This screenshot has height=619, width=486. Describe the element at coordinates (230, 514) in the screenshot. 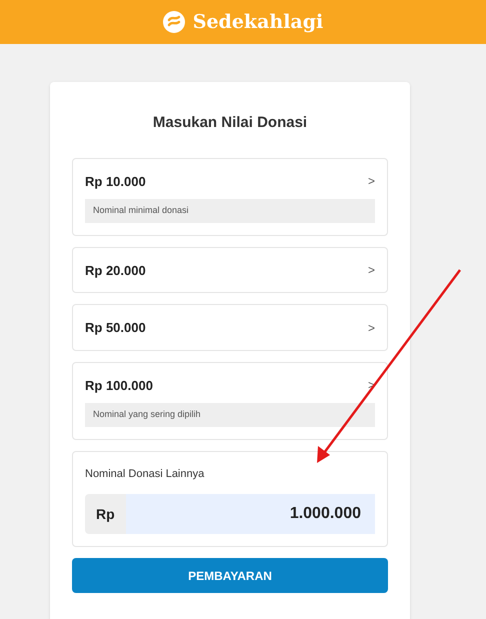

I see `amount-field: Rp 1.000.000` at that location.